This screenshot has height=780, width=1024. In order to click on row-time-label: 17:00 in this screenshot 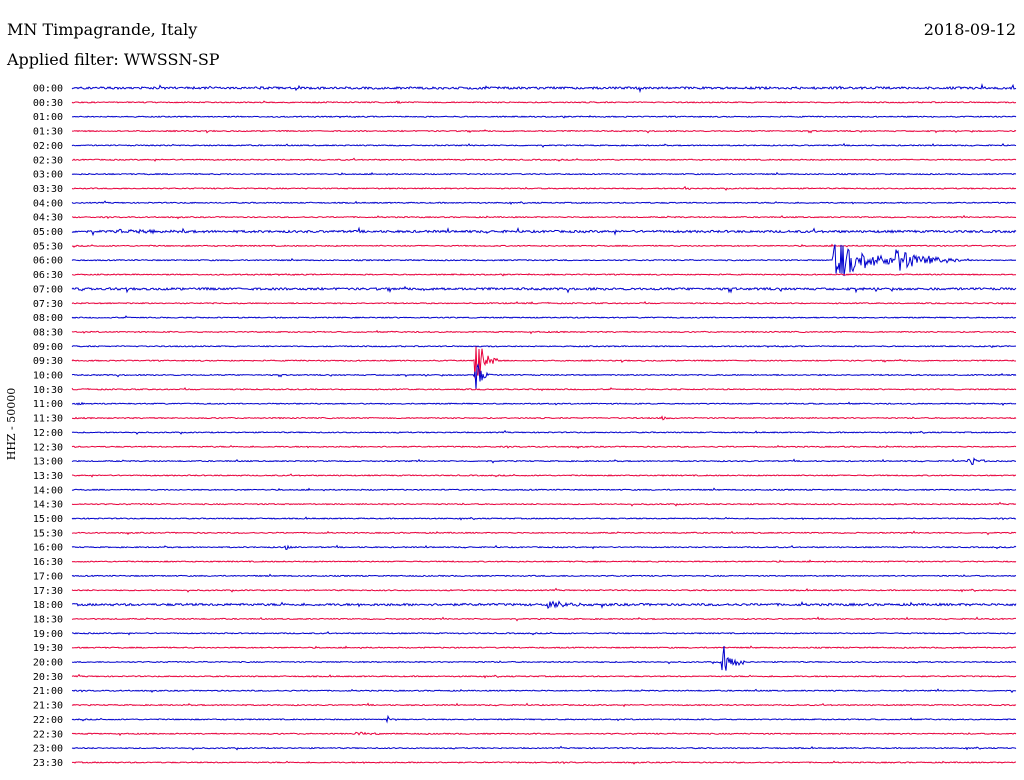, I will do `click(48, 576)`.